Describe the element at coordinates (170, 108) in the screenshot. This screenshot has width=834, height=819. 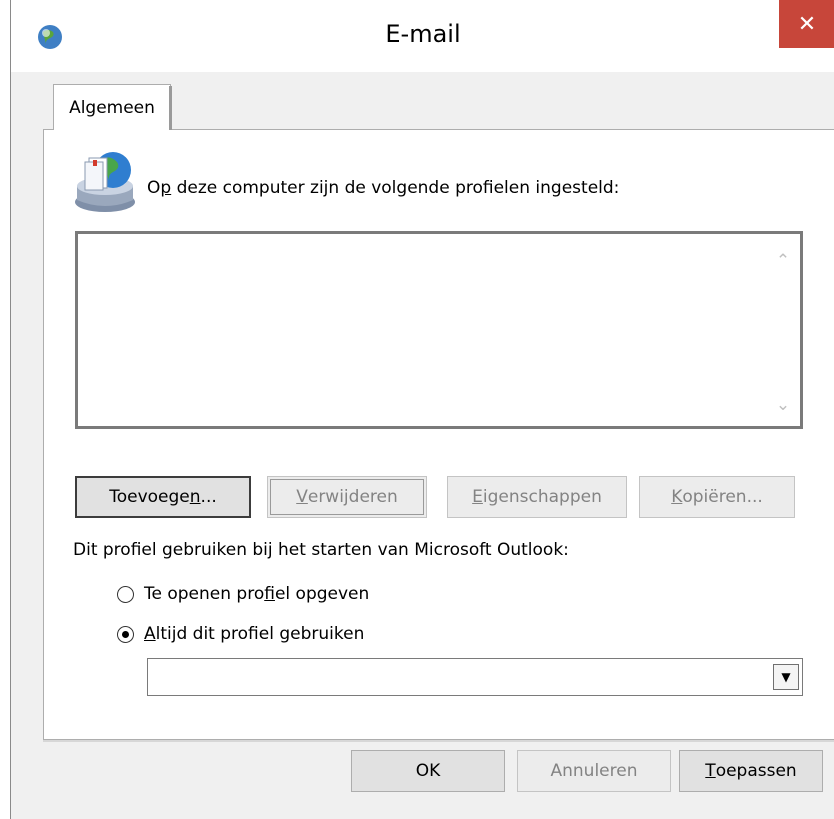
I see `tab-edge-shadow` at that location.